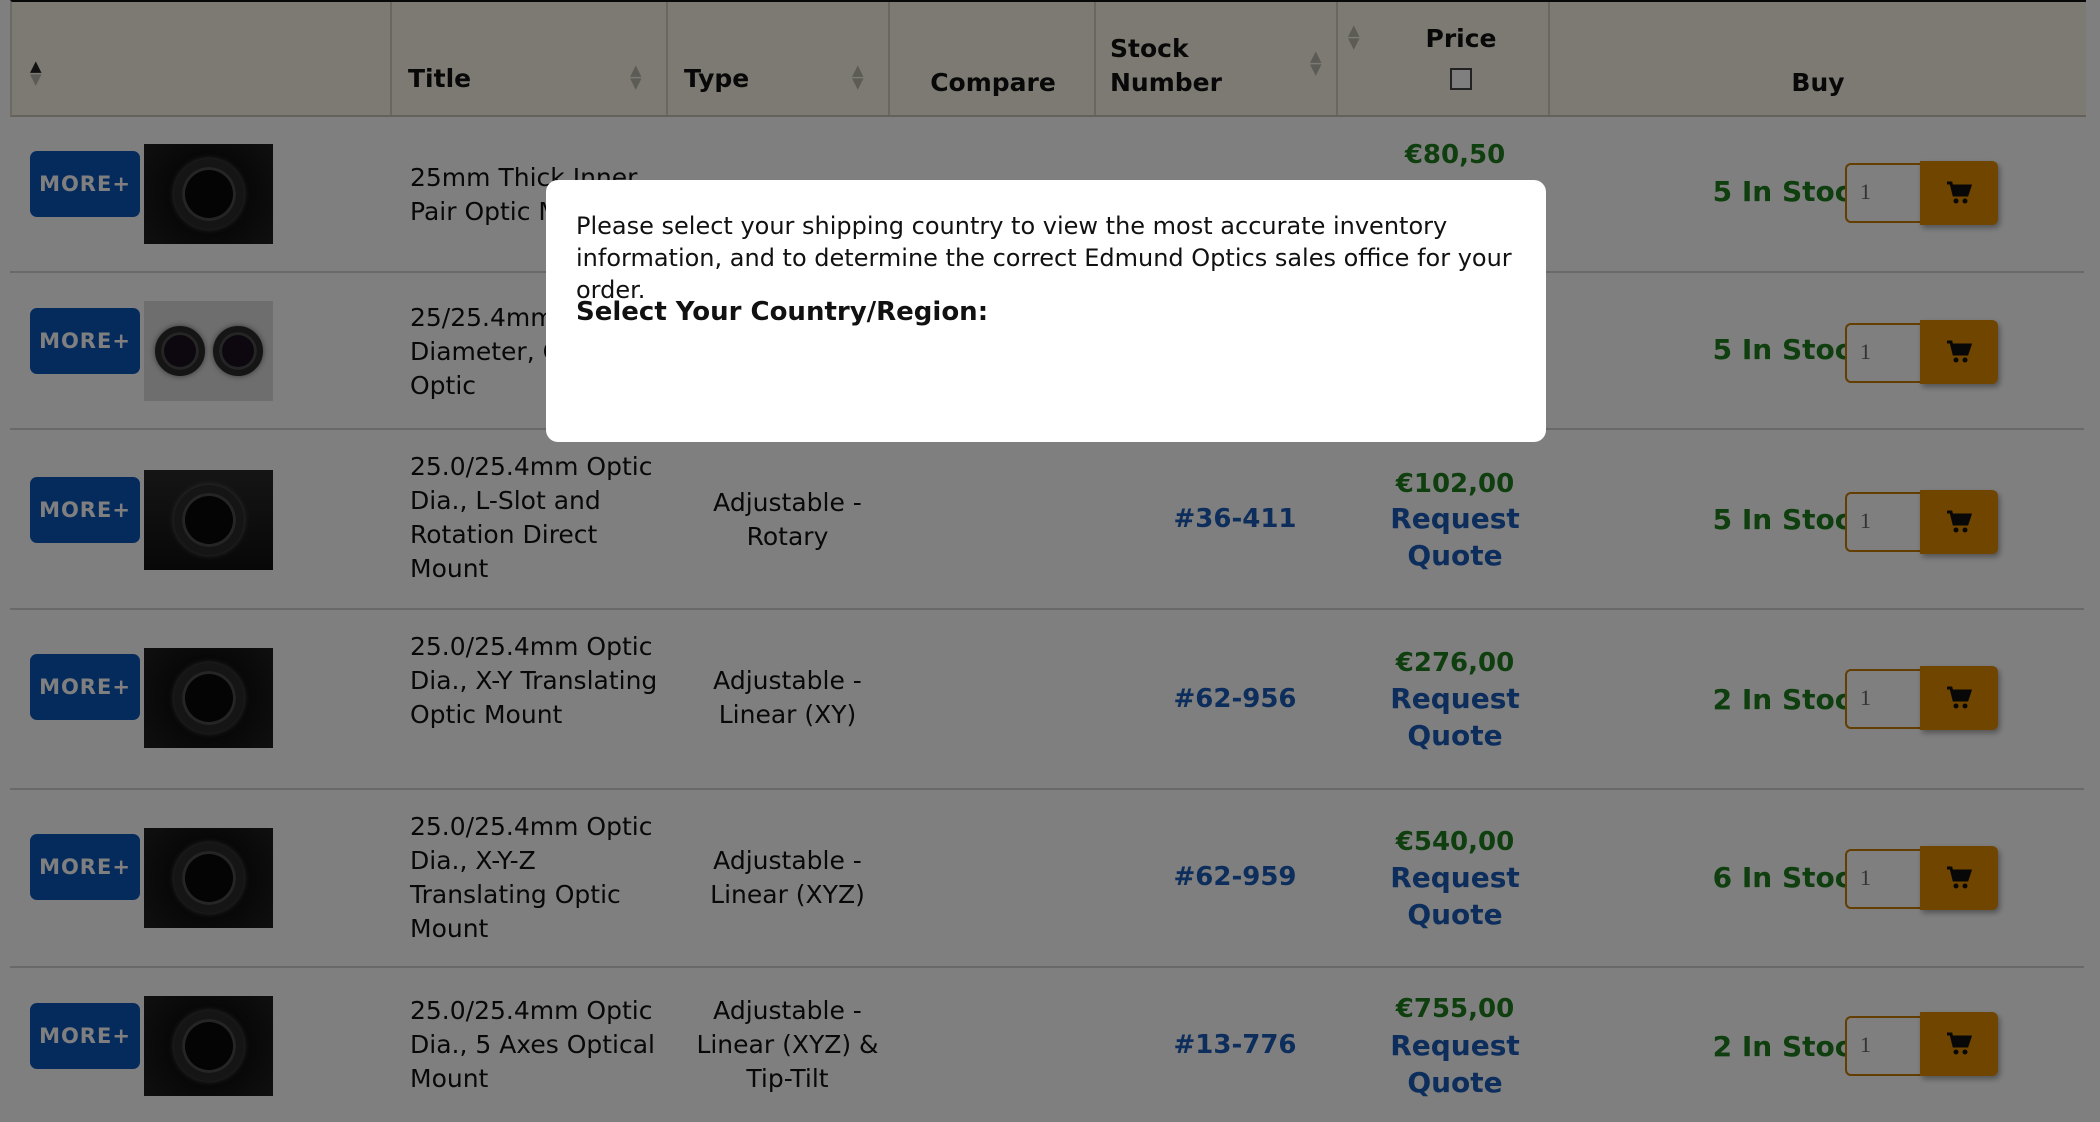 This screenshot has width=2100, height=1122. Describe the element at coordinates (782, 312) in the screenshot. I see `country-region-label: Select Your Country/Region:` at that location.